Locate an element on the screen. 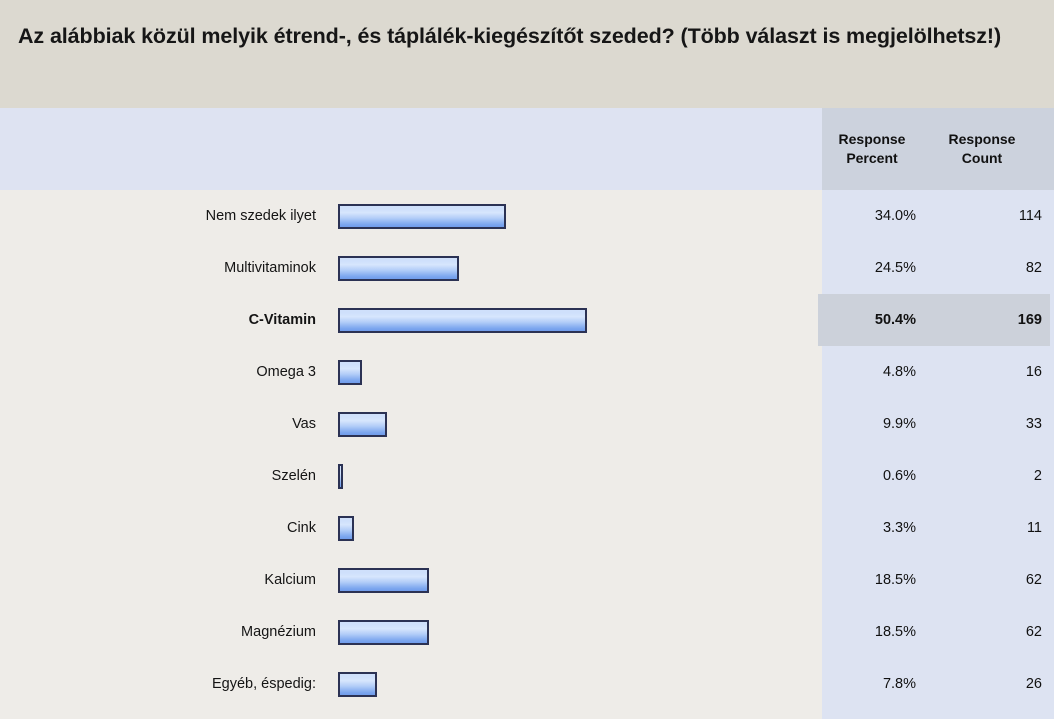 The height and width of the screenshot is (719, 1054). answer-label: Magnézium is located at coordinates (278, 632).